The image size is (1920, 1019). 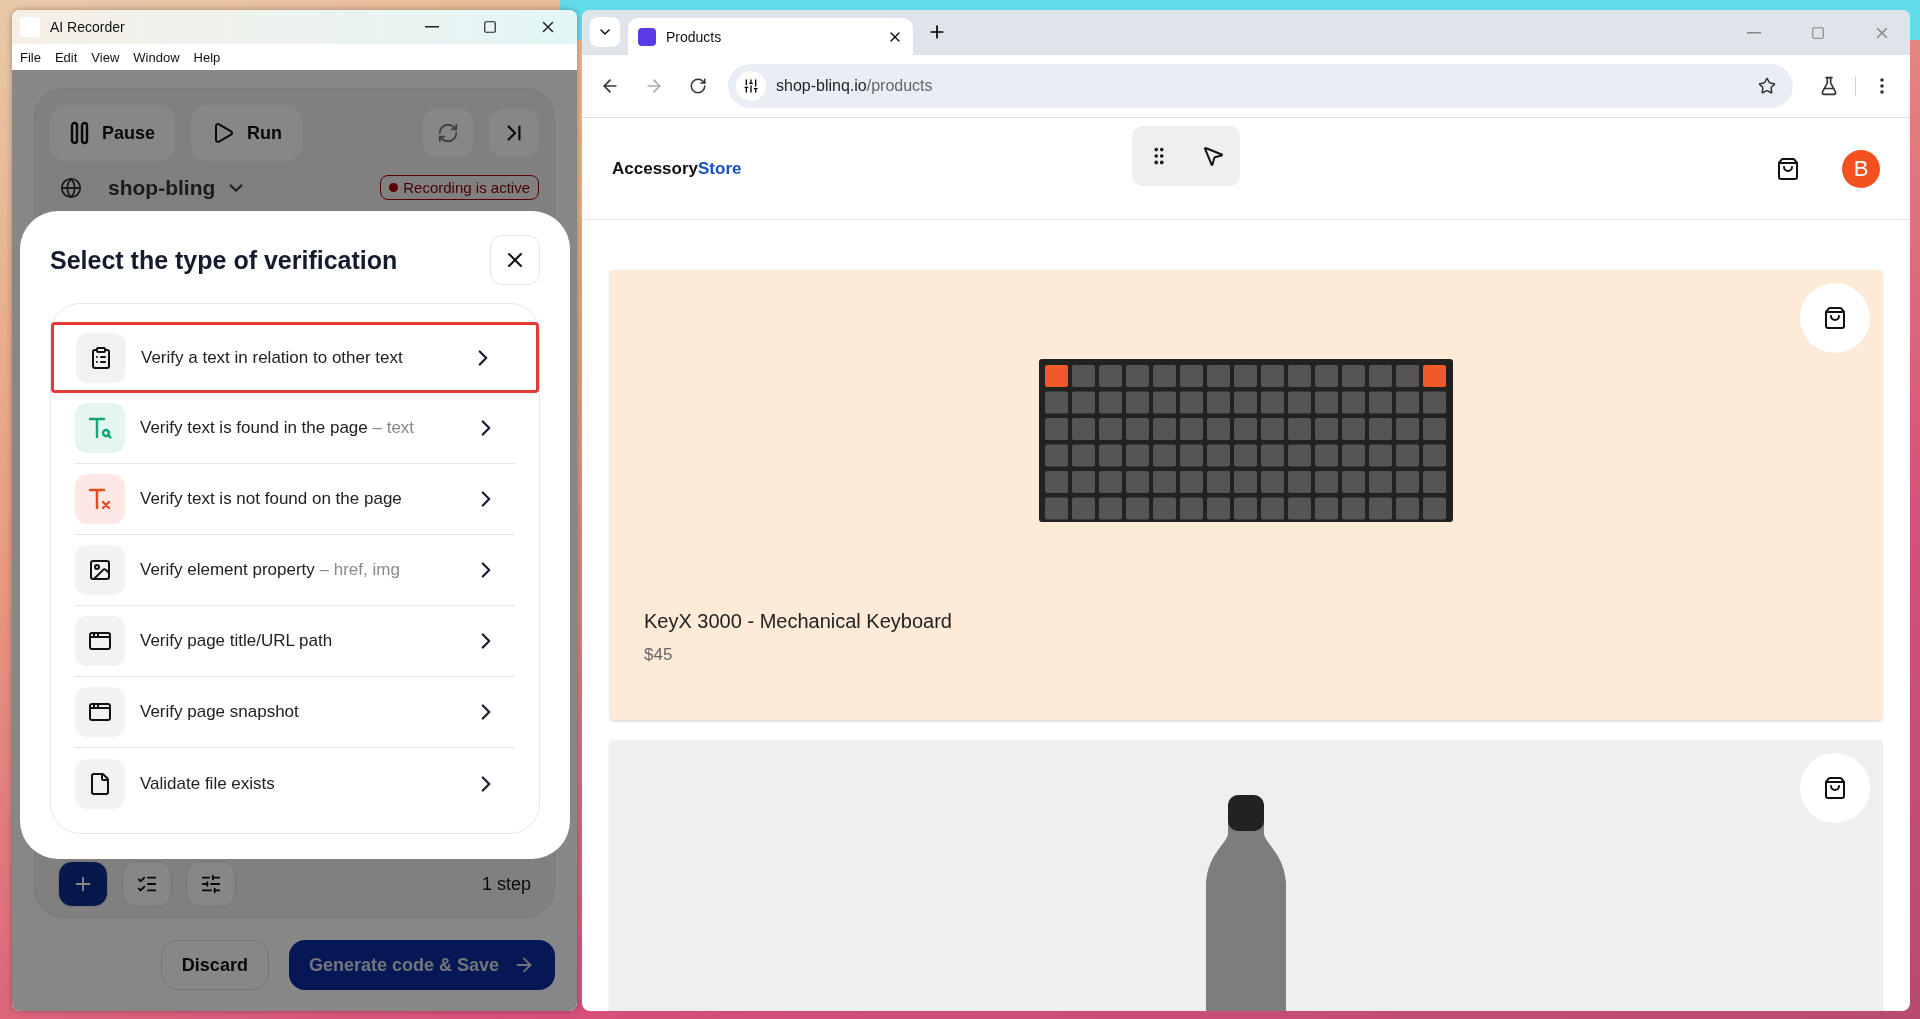 I want to click on generate-save-button: Generate code & Save, so click(x=421, y=965).